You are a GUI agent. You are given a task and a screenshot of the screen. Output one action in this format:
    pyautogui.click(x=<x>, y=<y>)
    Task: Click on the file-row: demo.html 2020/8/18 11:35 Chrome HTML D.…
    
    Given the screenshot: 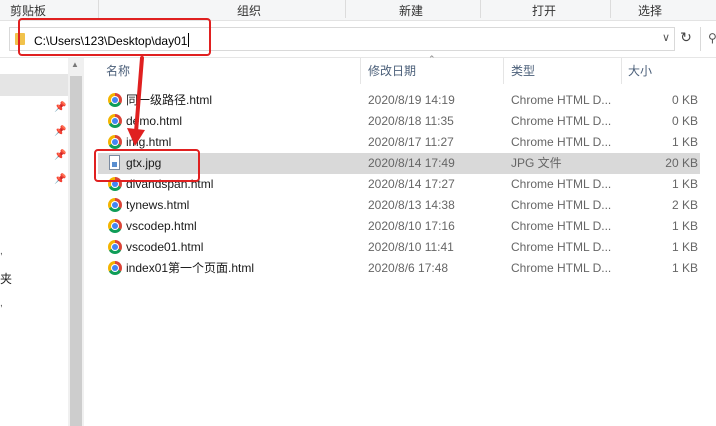 What is the action you would take?
    pyautogui.click(x=399, y=121)
    